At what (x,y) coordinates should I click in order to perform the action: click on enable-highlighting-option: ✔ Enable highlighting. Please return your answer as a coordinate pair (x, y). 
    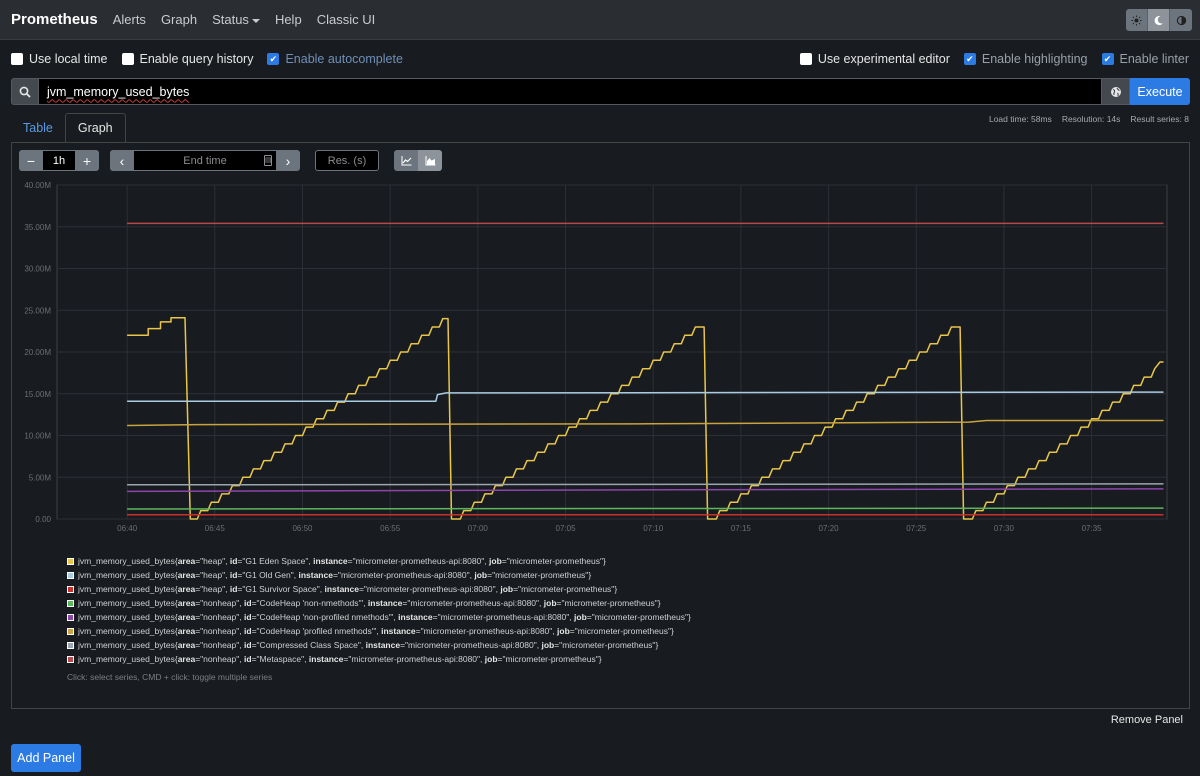
    Looking at the image, I should click on (1025, 59).